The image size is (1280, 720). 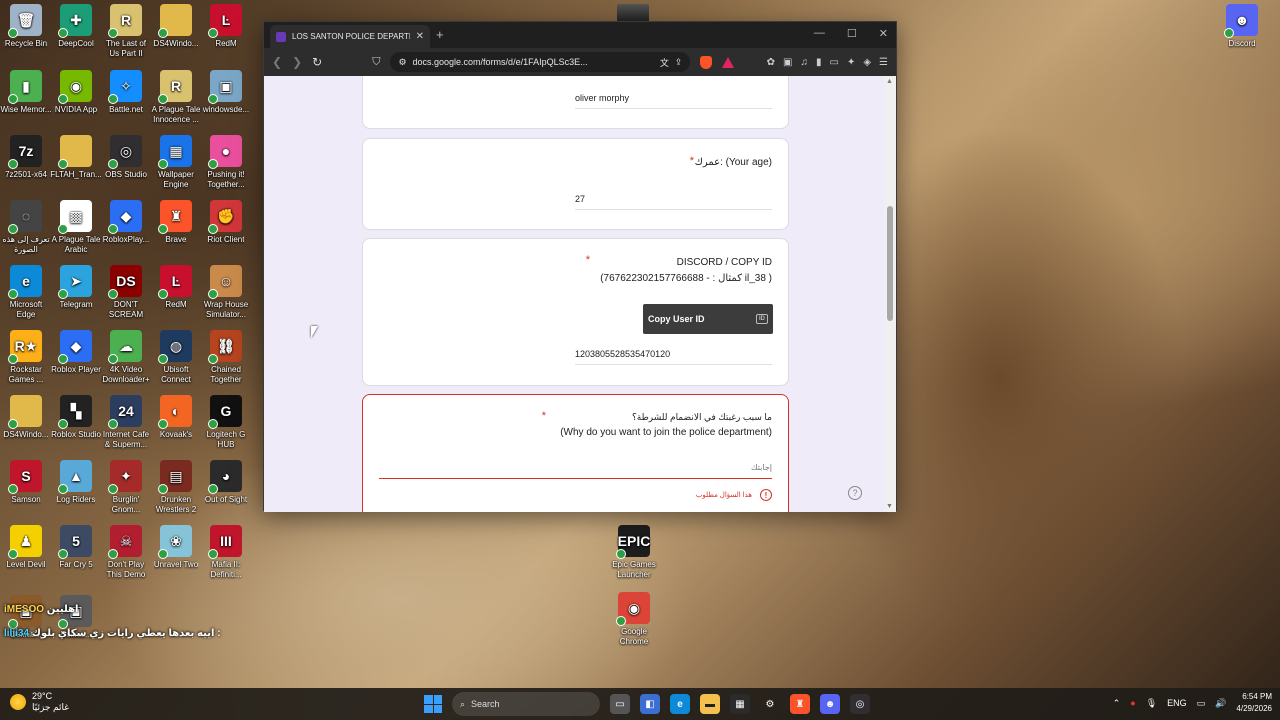 I want to click on display-icon: ▭, so click(x=1201, y=703).